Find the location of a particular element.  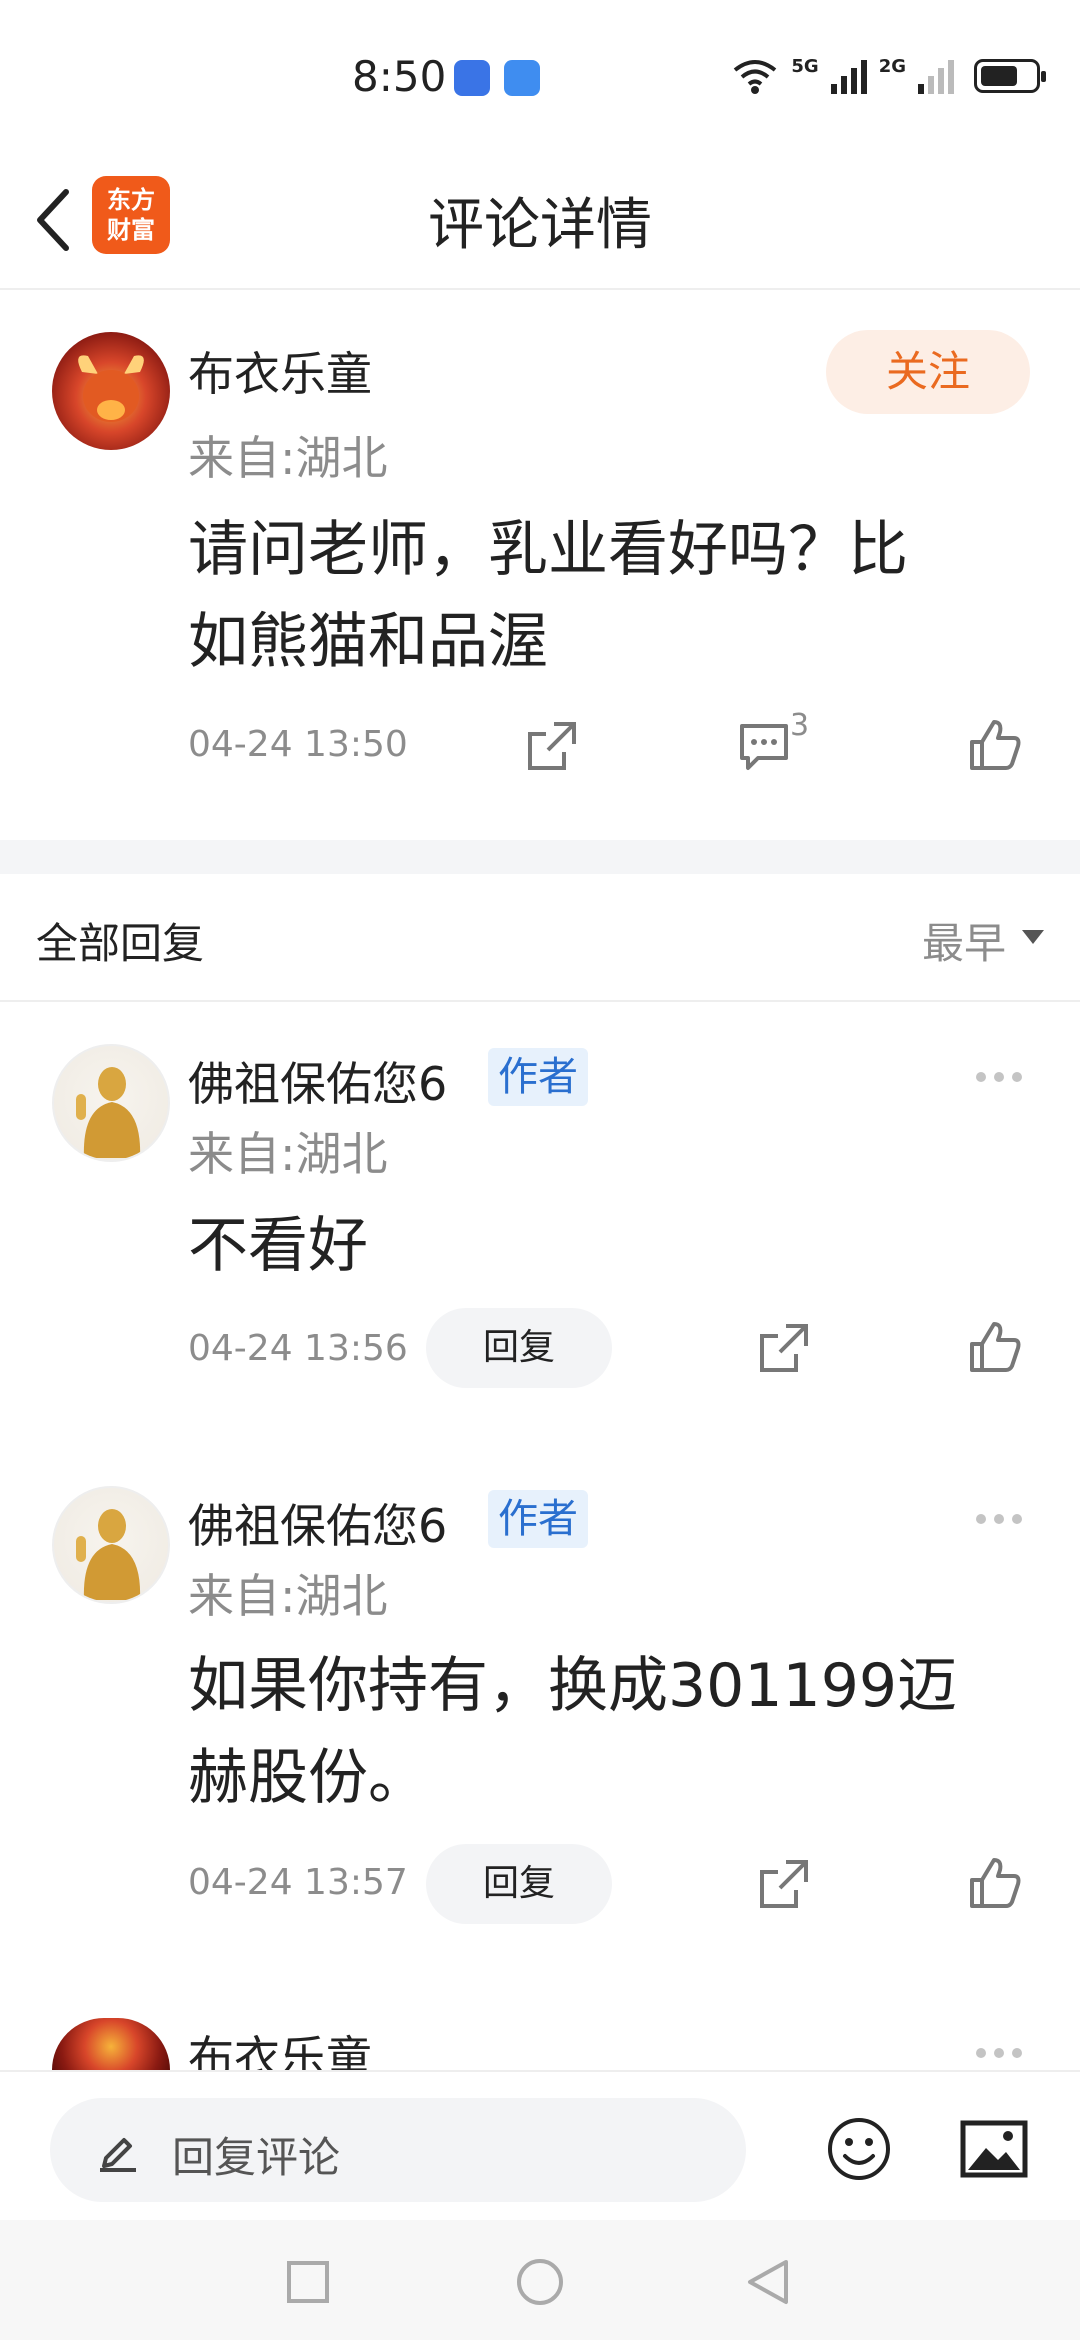

notification-app-icon is located at coordinates (472, 78).